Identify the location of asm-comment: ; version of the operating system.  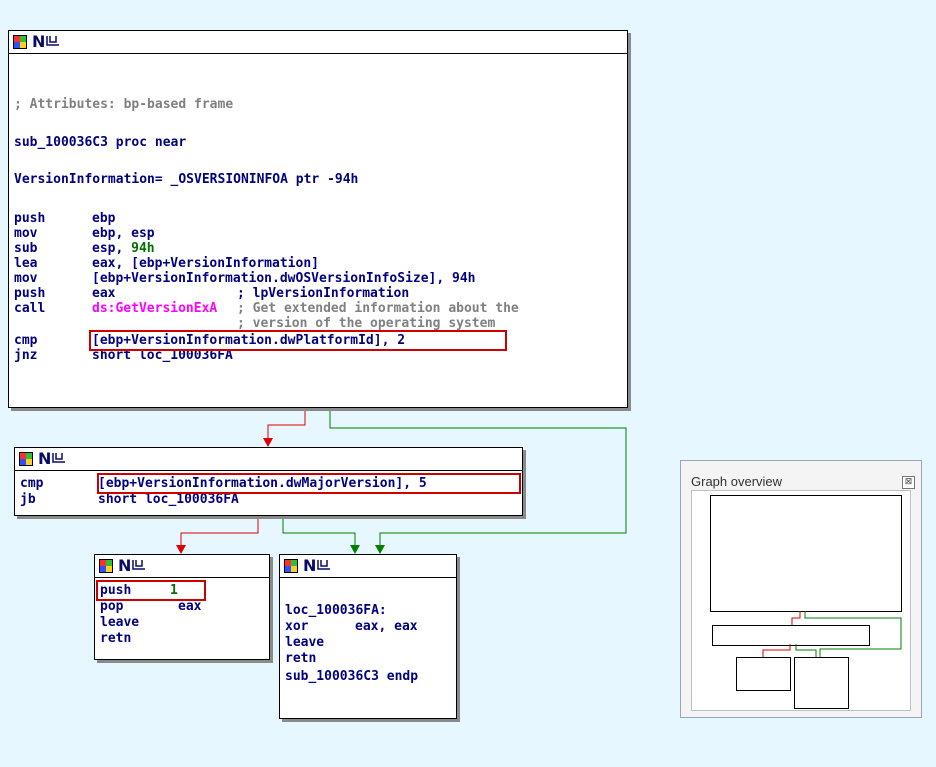
(366, 323).